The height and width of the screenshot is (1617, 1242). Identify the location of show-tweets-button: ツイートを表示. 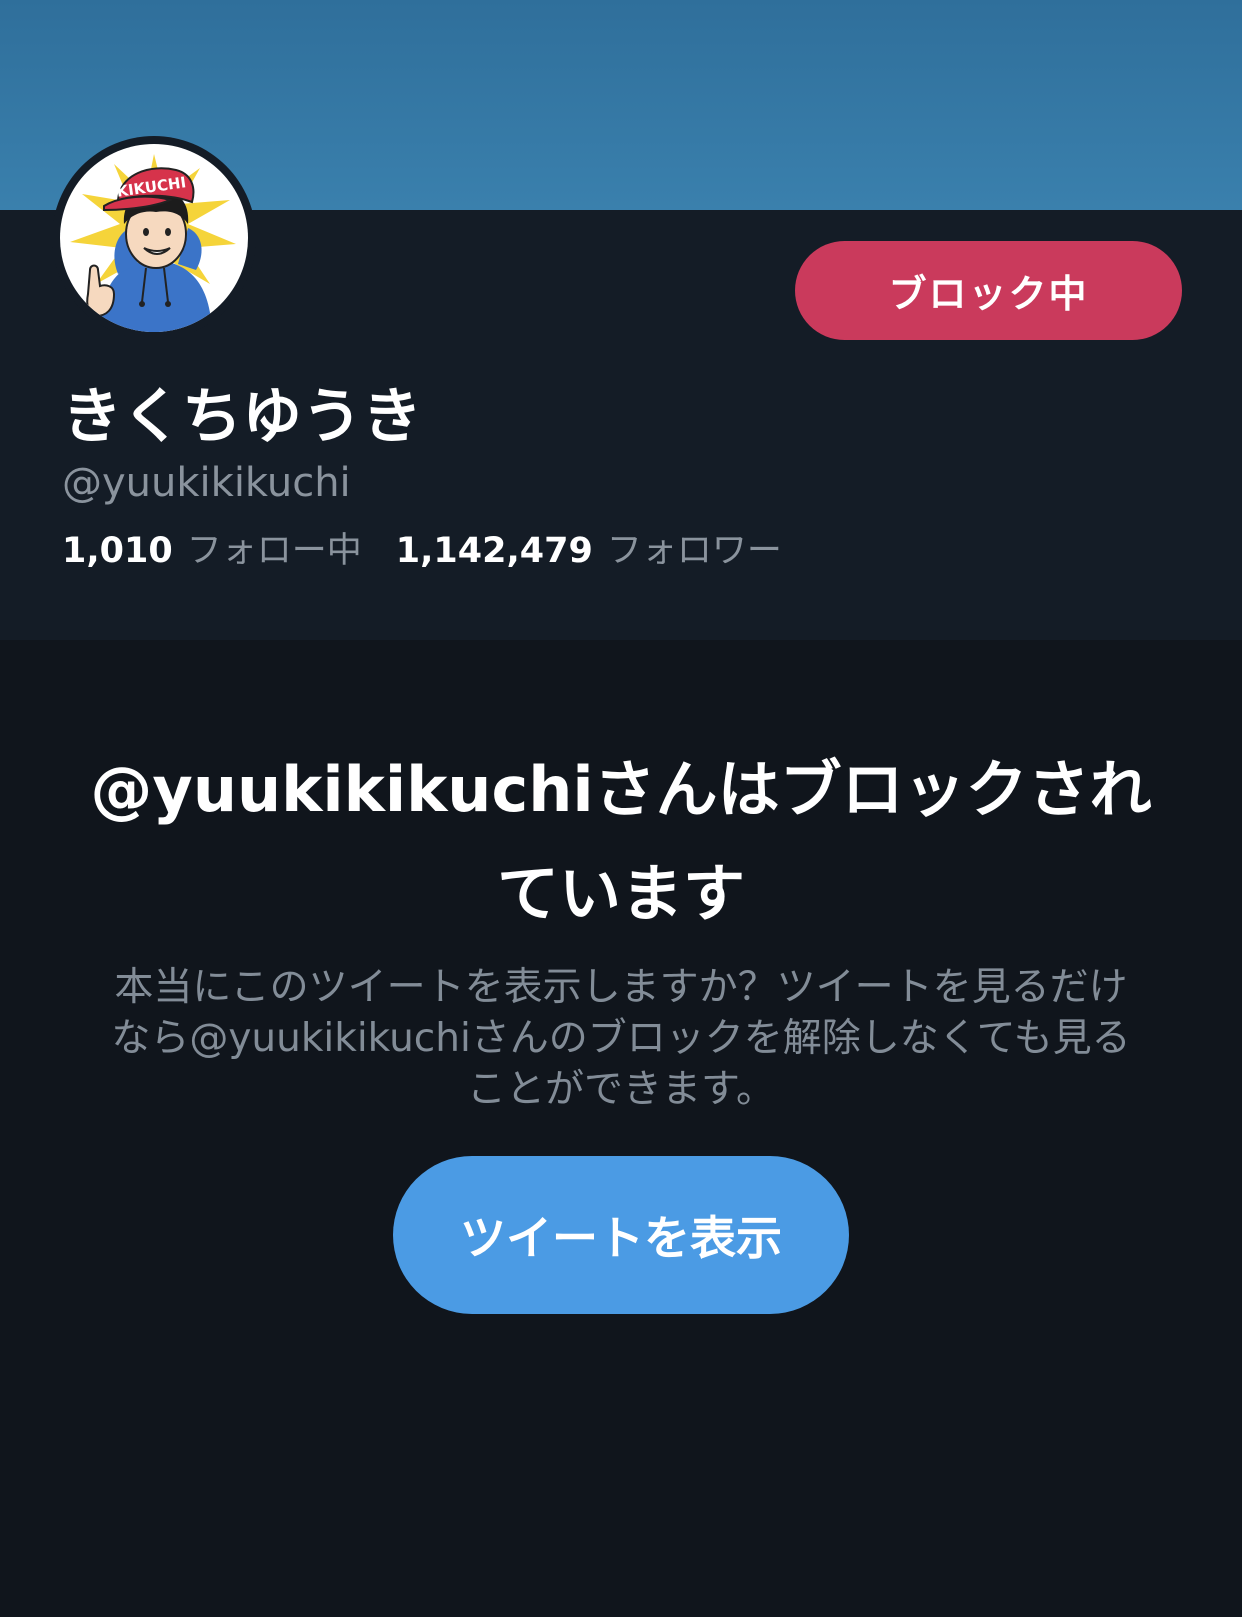
(621, 1235).